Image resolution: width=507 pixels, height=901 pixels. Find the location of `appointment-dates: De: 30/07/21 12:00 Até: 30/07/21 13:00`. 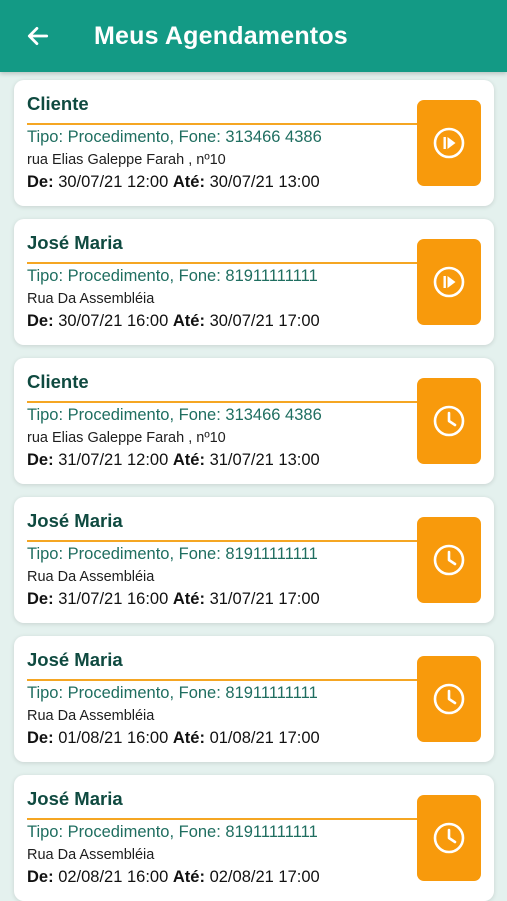

appointment-dates: De: 30/07/21 12:00 Até: 30/07/21 13:00 is located at coordinates (173, 182).